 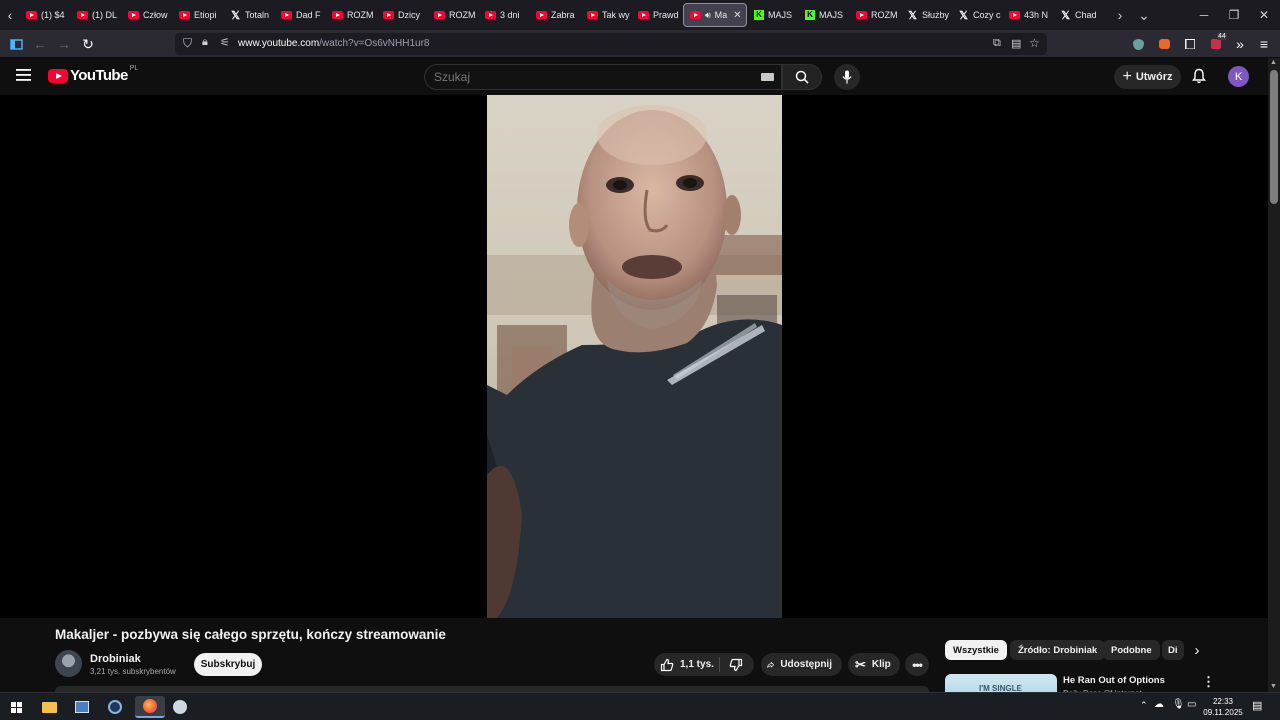 I want to click on sidebar-toggle-icon, so click(x=16, y=44).